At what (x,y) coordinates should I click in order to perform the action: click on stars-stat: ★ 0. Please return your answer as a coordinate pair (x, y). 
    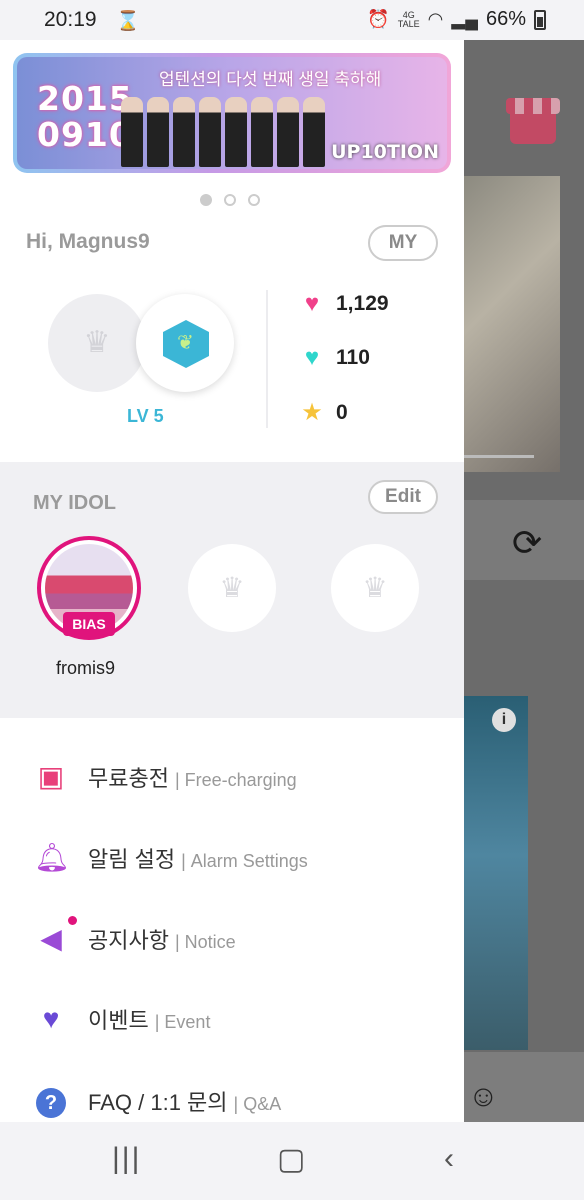
    Looking at the image, I should click on (324, 412).